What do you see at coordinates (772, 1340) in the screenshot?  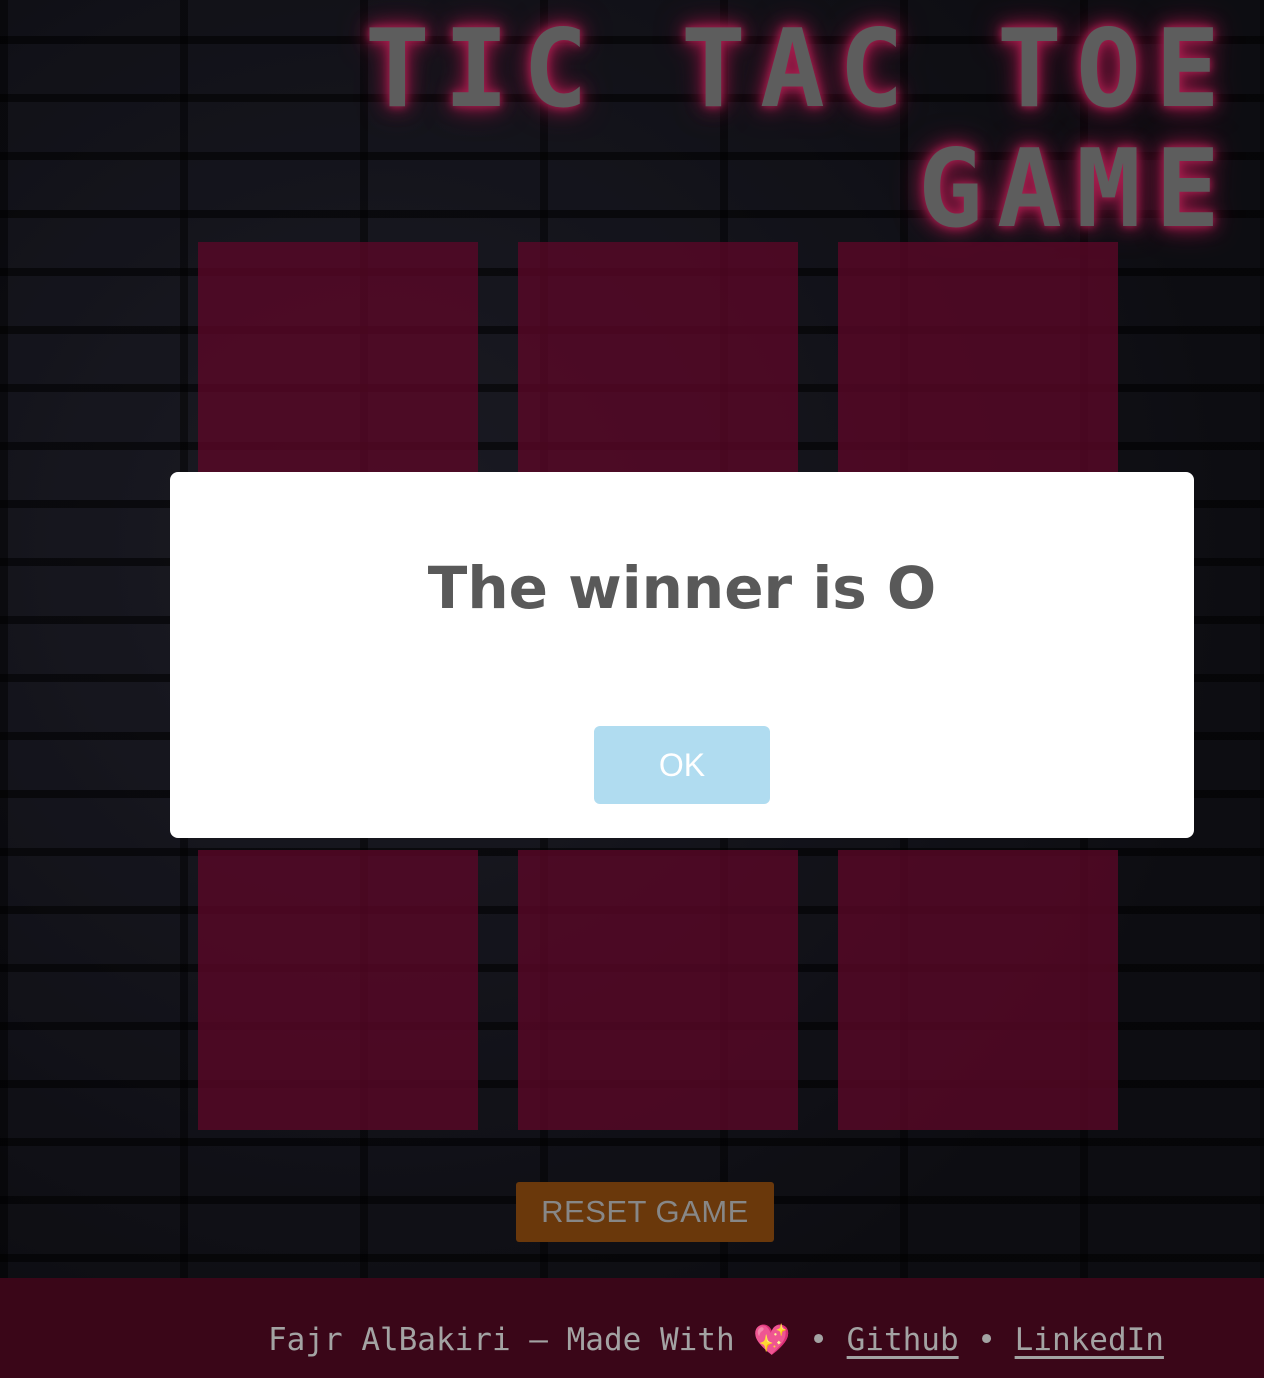 I see `heart-icon: 💖` at bounding box center [772, 1340].